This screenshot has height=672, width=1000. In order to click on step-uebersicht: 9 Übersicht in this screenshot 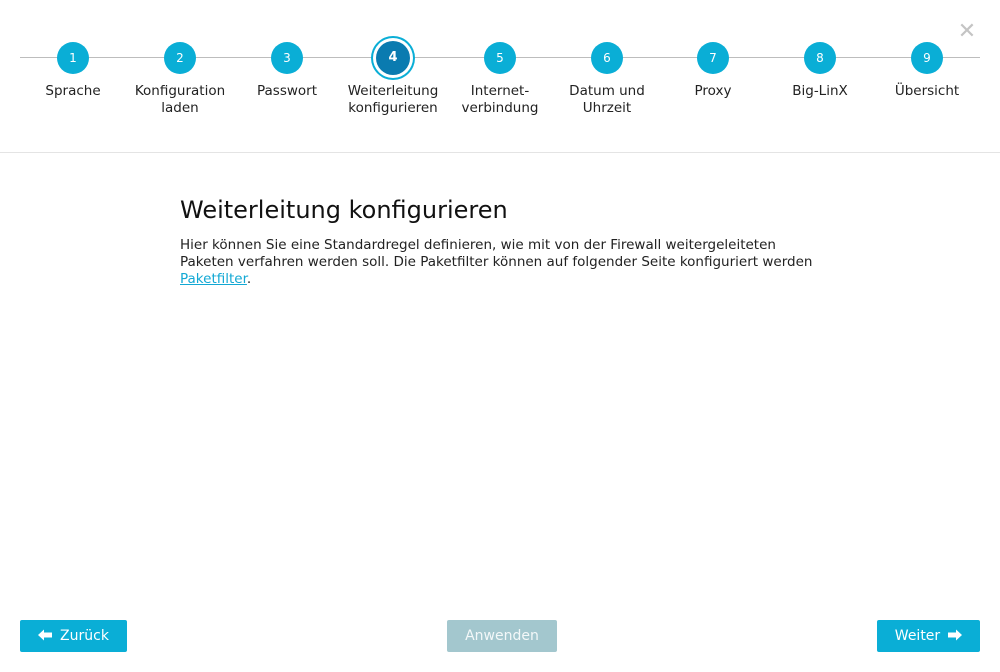, I will do `click(927, 71)`.